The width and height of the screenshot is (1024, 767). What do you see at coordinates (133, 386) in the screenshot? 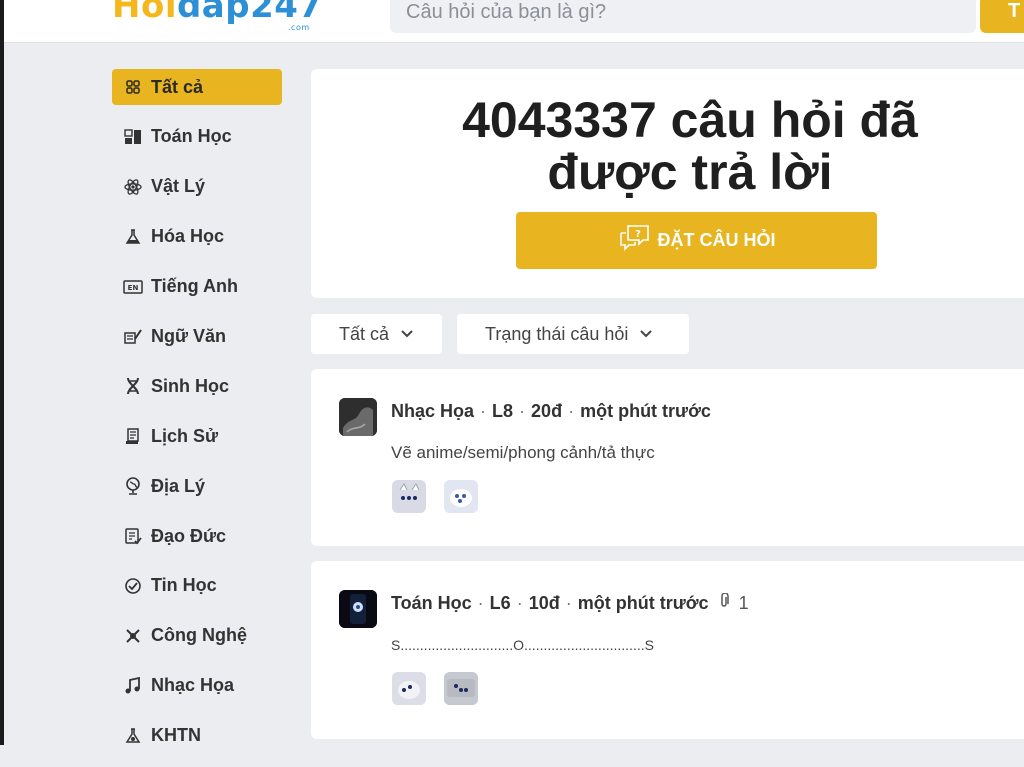
I see `dna-icon` at bounding box center [133, 386].